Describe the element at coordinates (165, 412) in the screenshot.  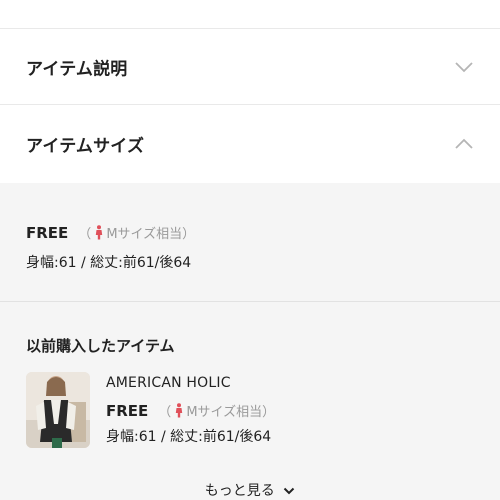
I see `item-fit-open-paren: （` at that location.